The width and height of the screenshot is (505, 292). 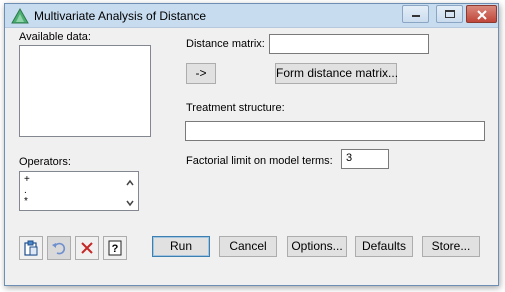 I want to click on undo-icon, so click(x=59, y=248).